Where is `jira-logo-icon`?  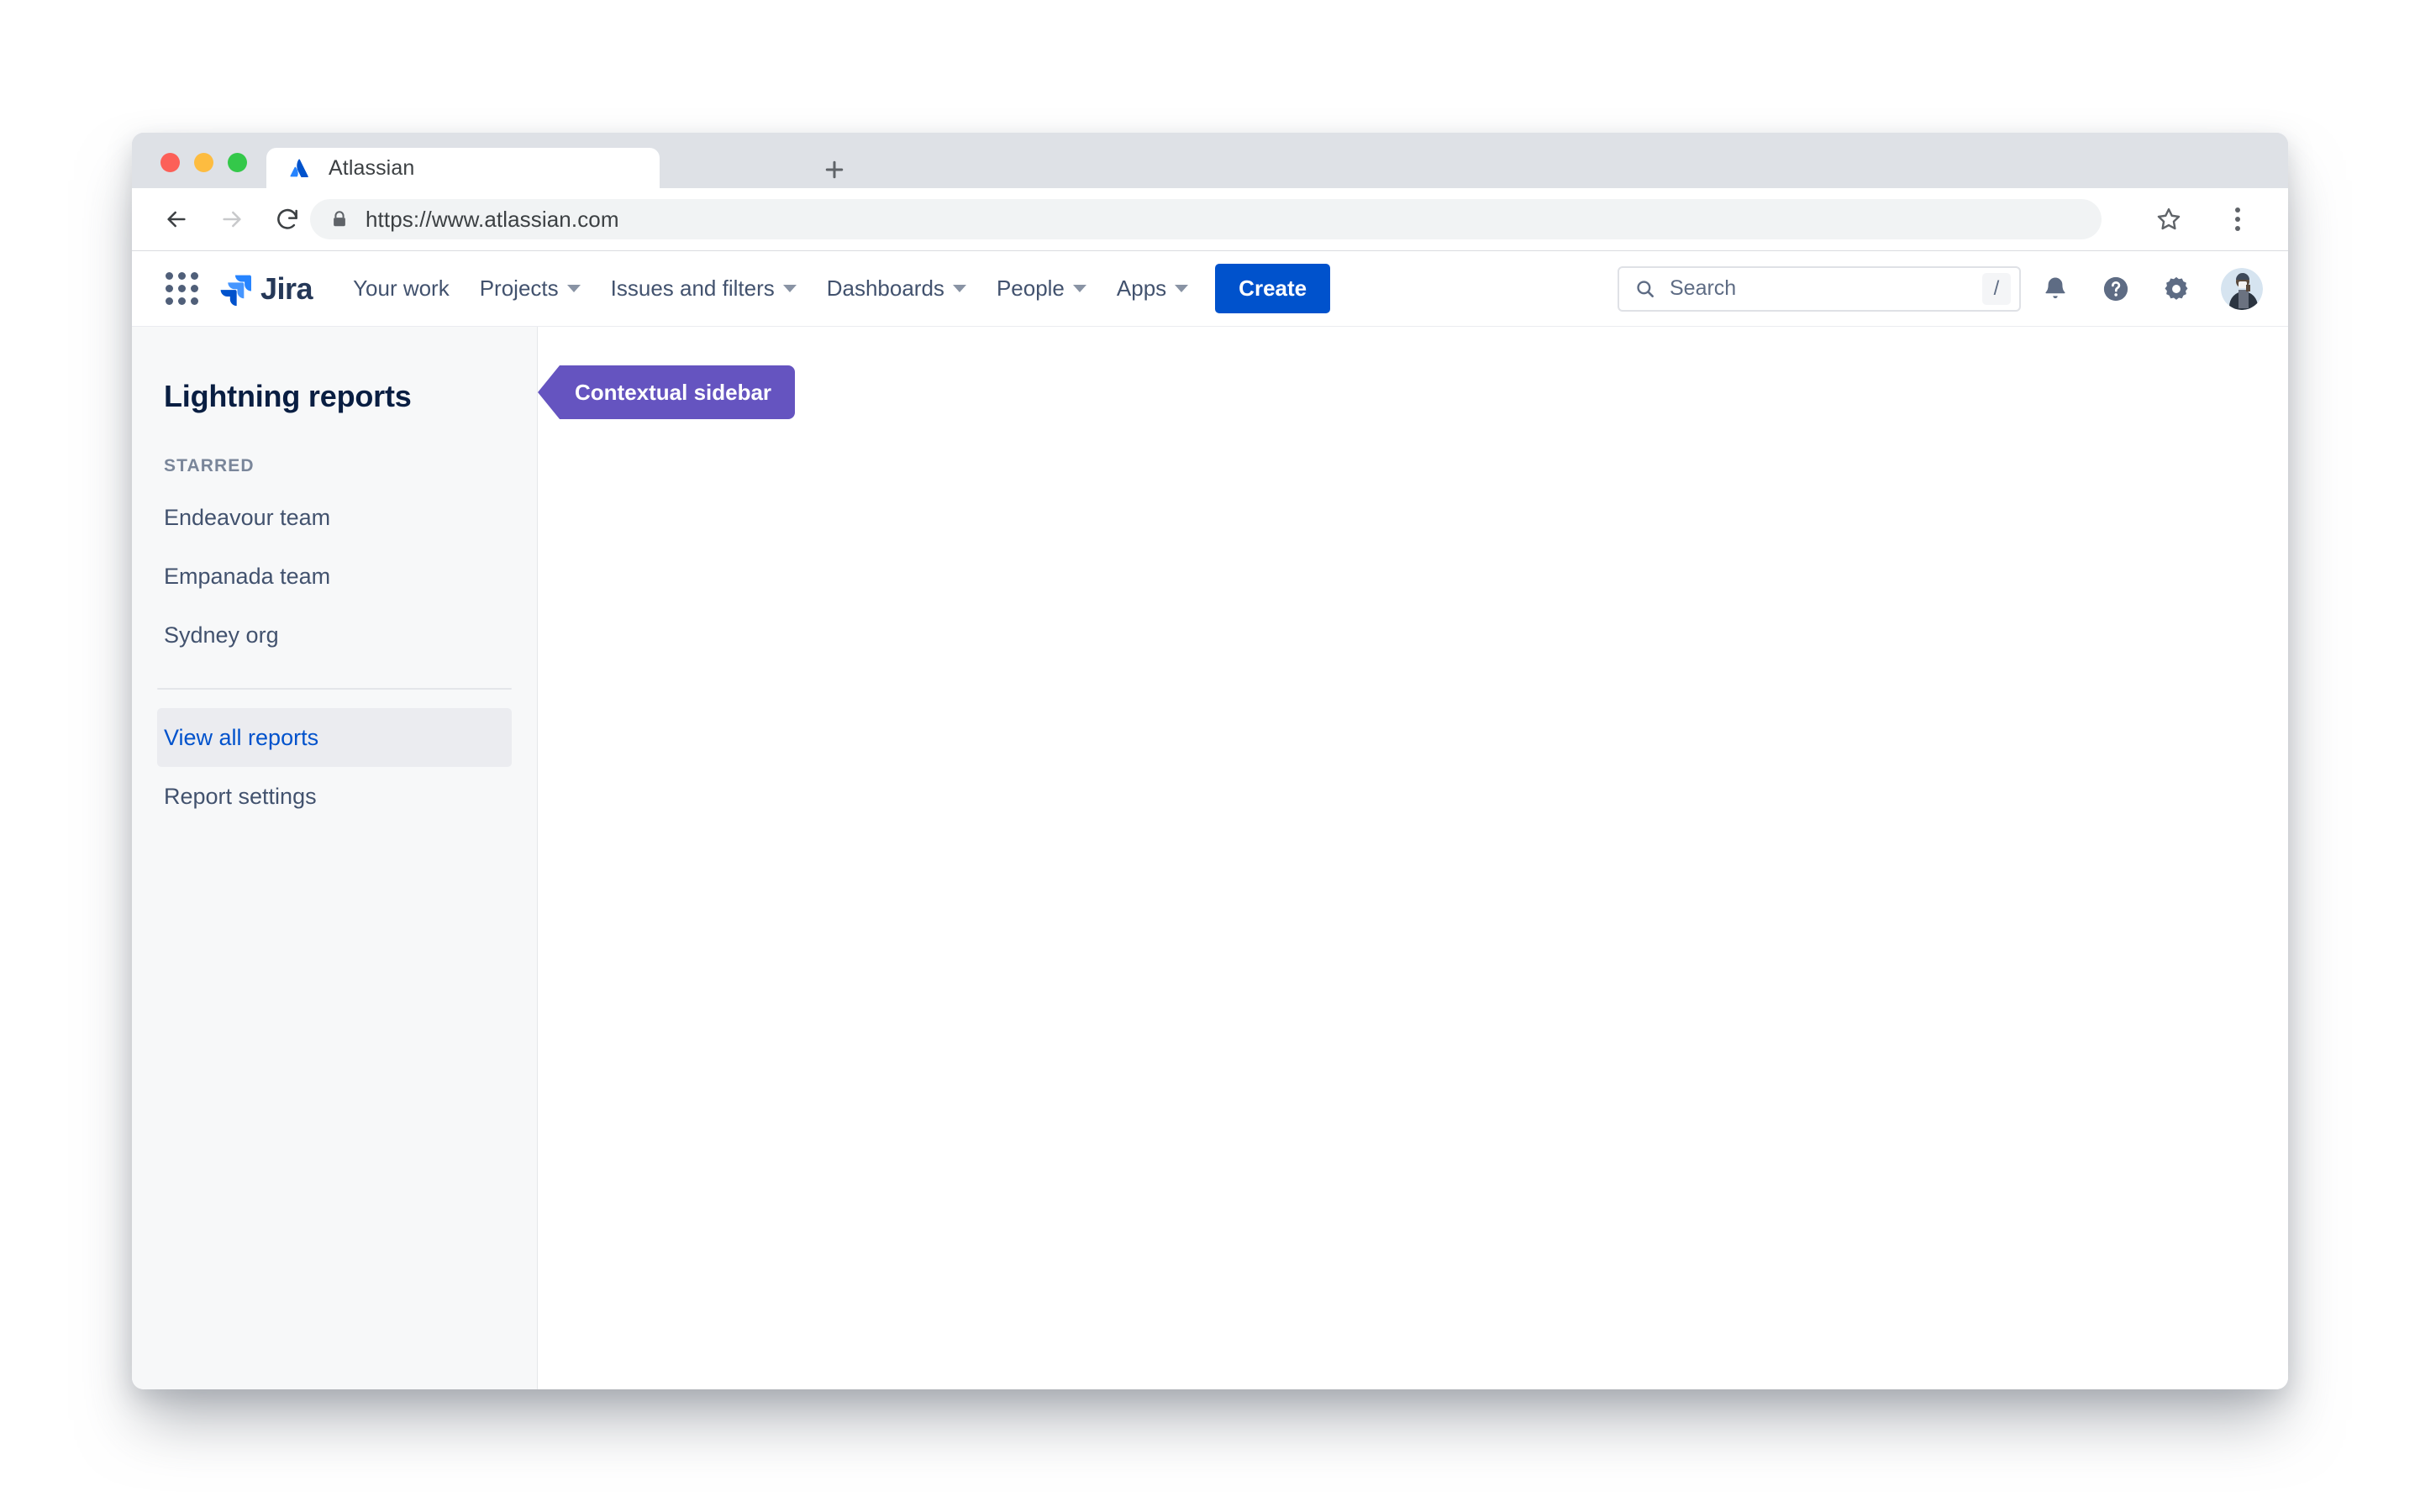
jira-logo-icon is located at coordinates (235, 290).